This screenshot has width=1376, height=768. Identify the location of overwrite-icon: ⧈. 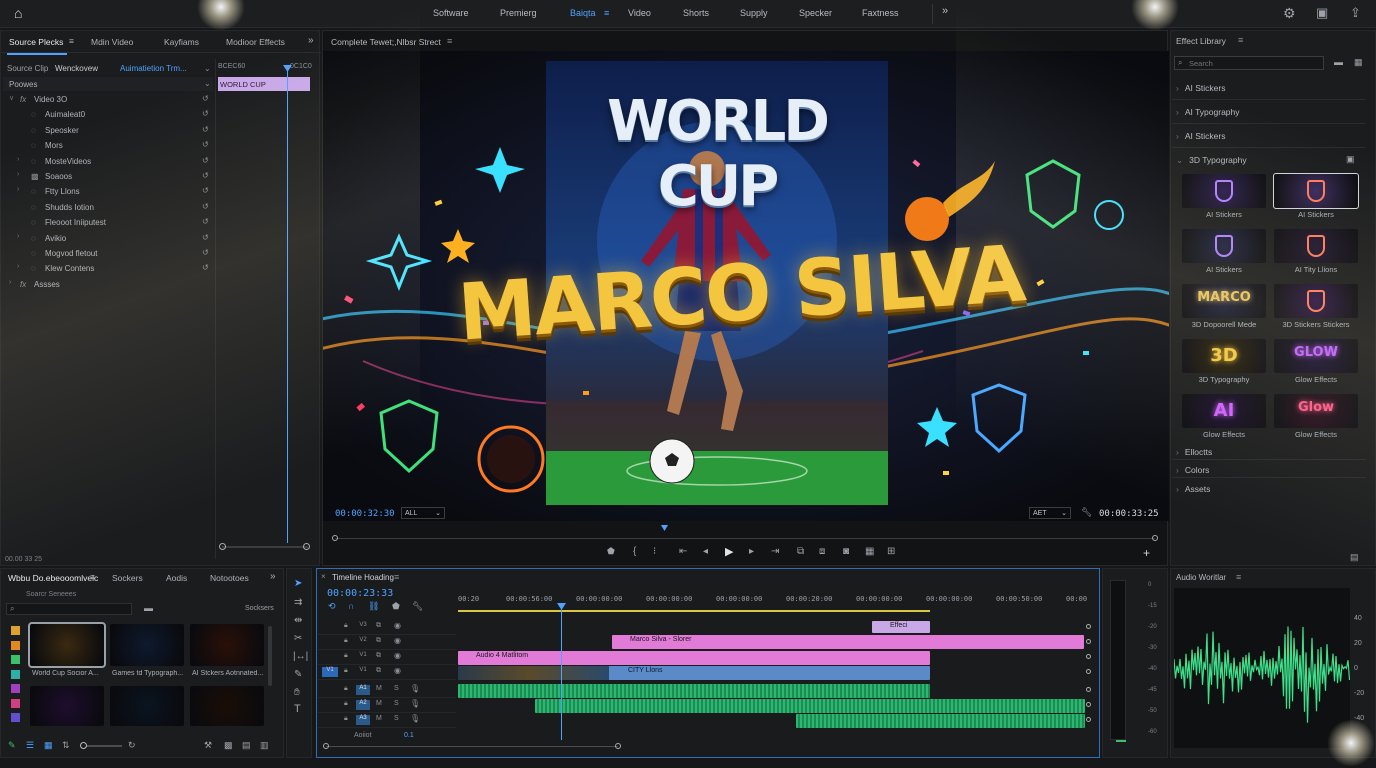
(822, 551).